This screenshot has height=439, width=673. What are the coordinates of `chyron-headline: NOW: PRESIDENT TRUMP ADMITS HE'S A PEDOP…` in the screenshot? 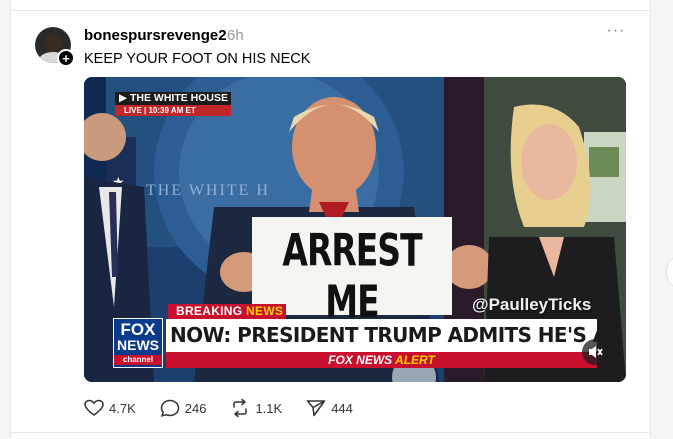 It's located at (381, 335).